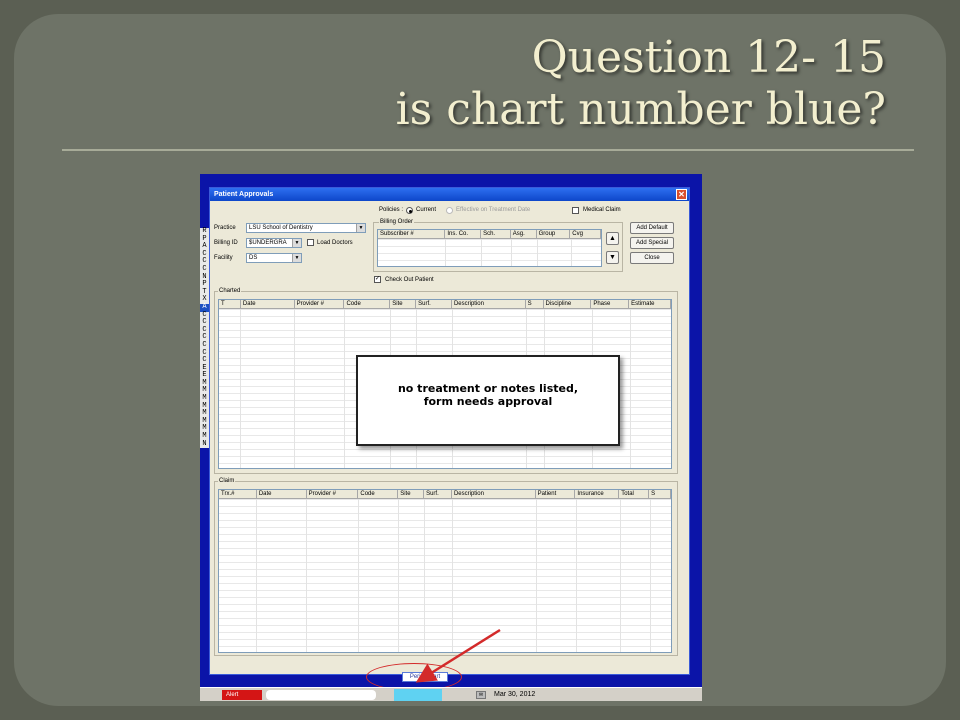  What do you see at coordinates (634, 494) in the screenshot?
I see `column-header: Total` at bounding box center [634, 494].